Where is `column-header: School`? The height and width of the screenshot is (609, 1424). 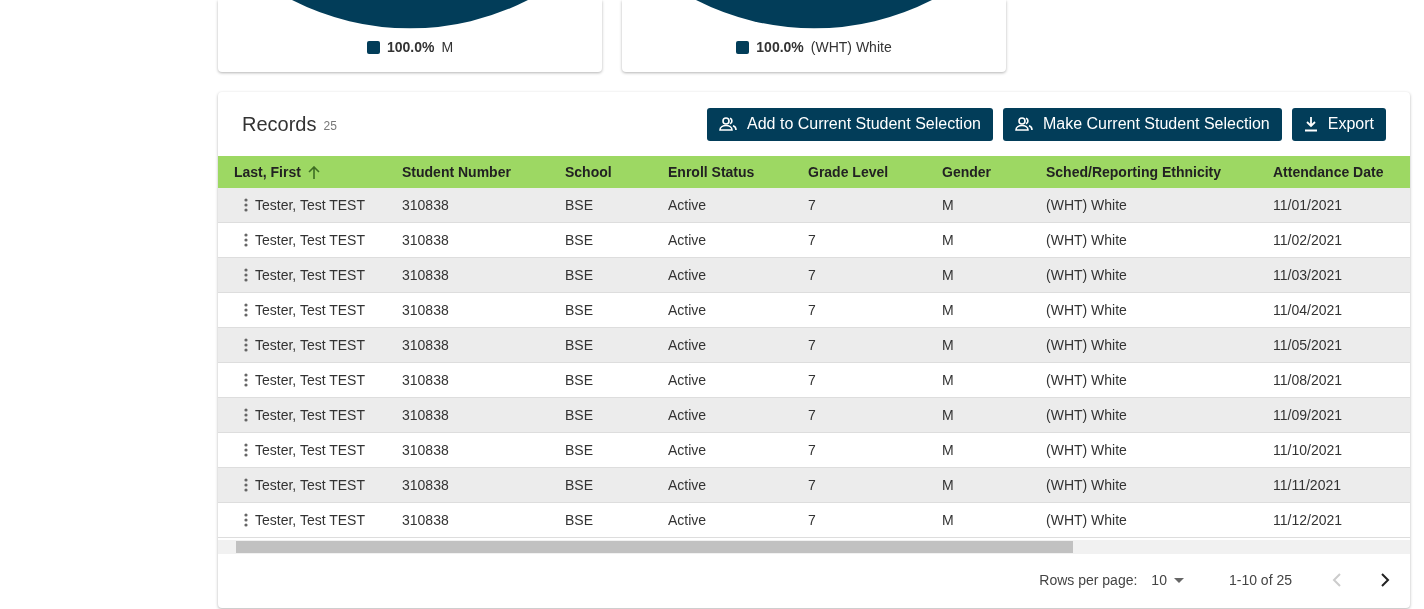
column-header: School is located at coordinates (588, 172).